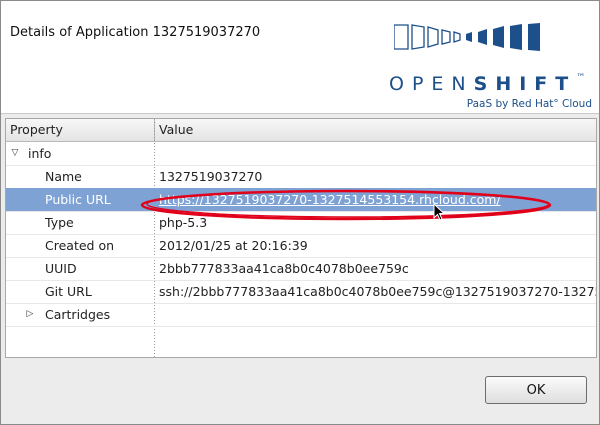 This screenshot has height=425, width=600. What do you see at coordinates (233, 245) in the screenshot?
I see `property-value: 2012/01/25 at 20:16:39` at bounding box center [233, 245].